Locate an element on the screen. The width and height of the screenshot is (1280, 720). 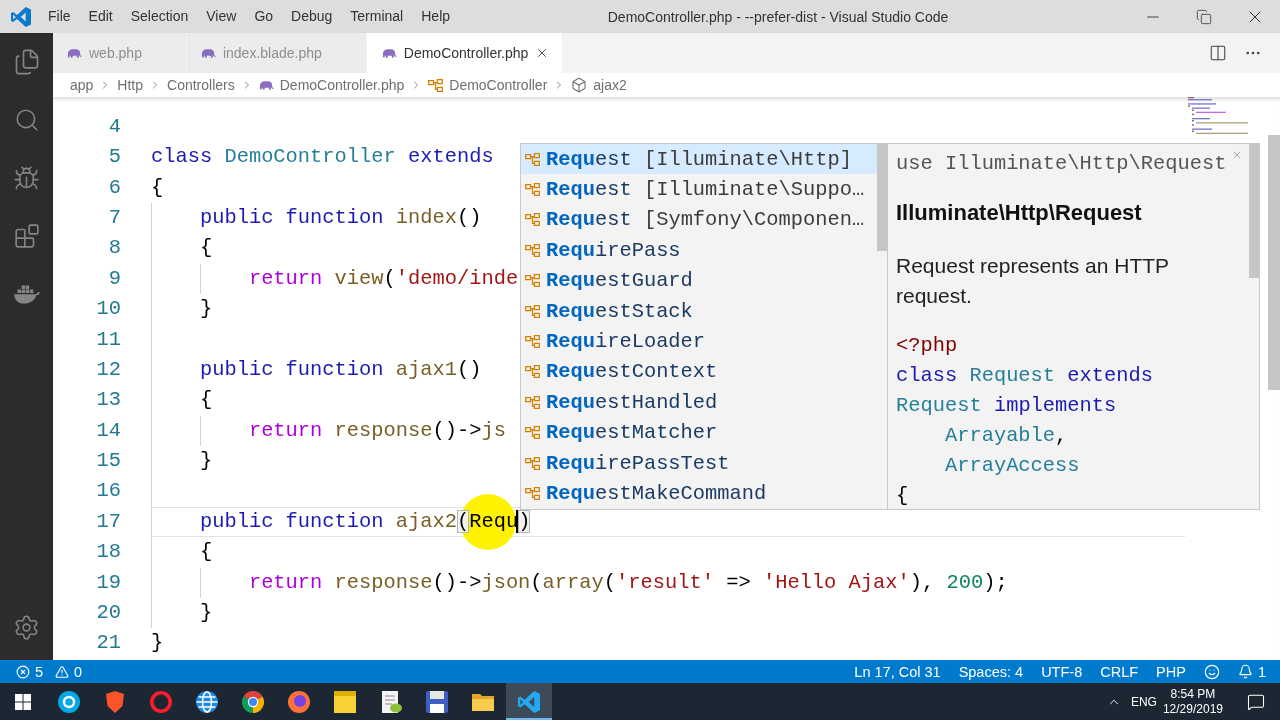
code-line: <?php is located at coordinates (927, 346).